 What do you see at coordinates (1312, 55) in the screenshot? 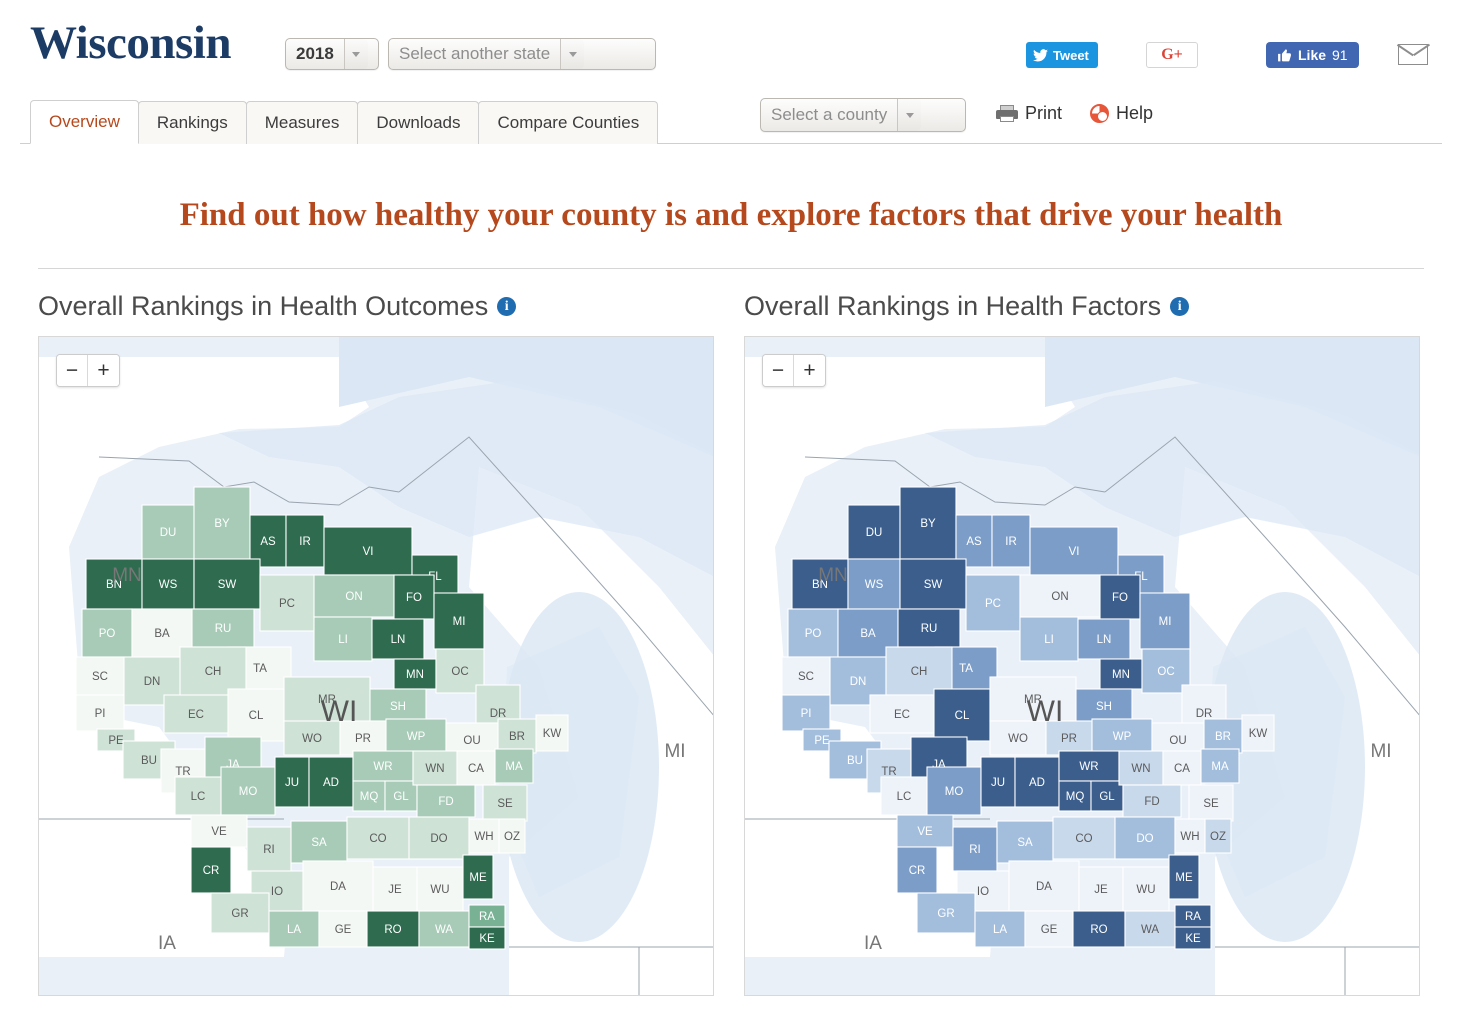
I see `facebook-like-button: Like 91` at bounding box center [1312, 55].